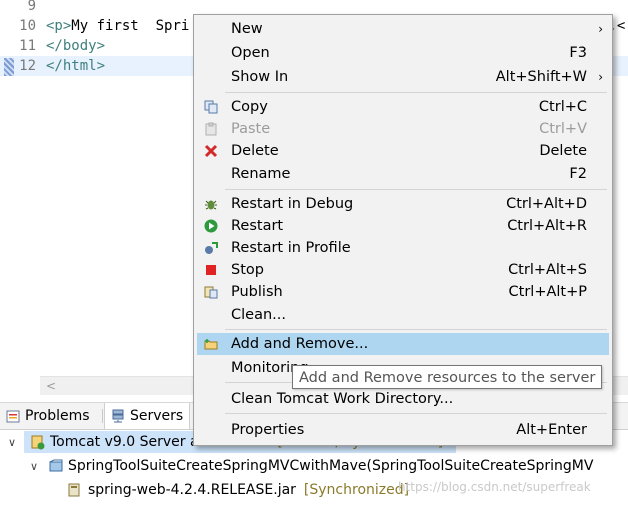  I want to click on publish-icon, so click(211, 292).